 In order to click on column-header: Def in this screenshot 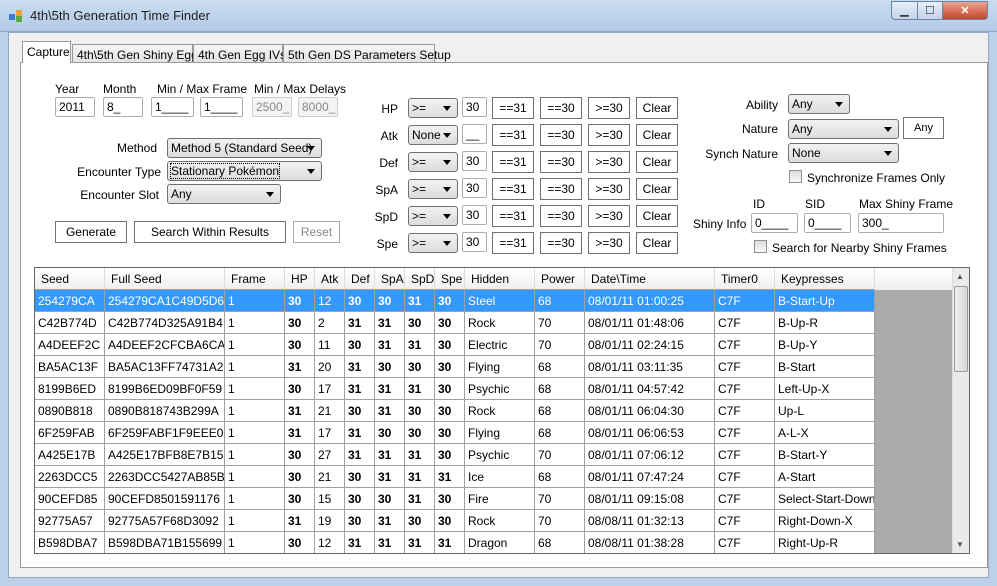, I will do `click(360, 279)`.